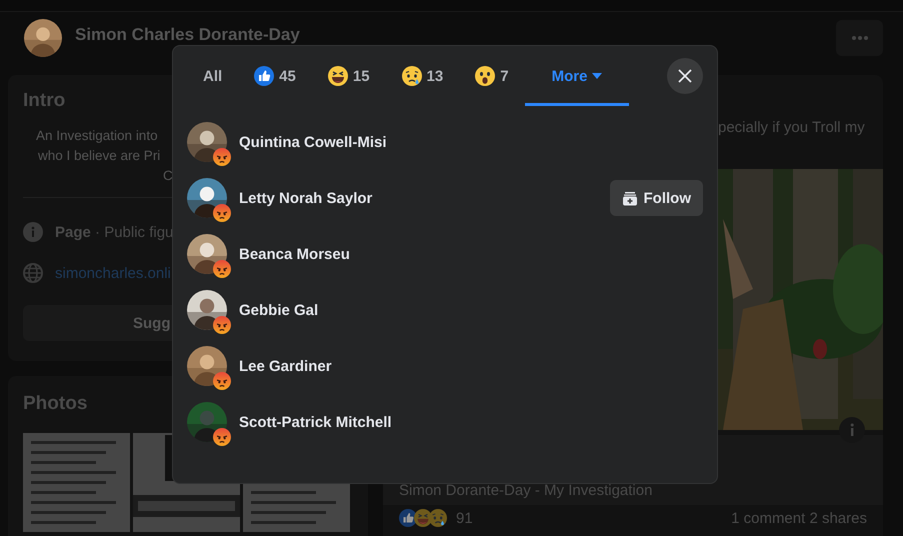 This screenshot has width=903, height=536. Describe the element at coordinates (305, 198) in the screenshot. I see `person-name: Letty Norah Saylor` at that location.